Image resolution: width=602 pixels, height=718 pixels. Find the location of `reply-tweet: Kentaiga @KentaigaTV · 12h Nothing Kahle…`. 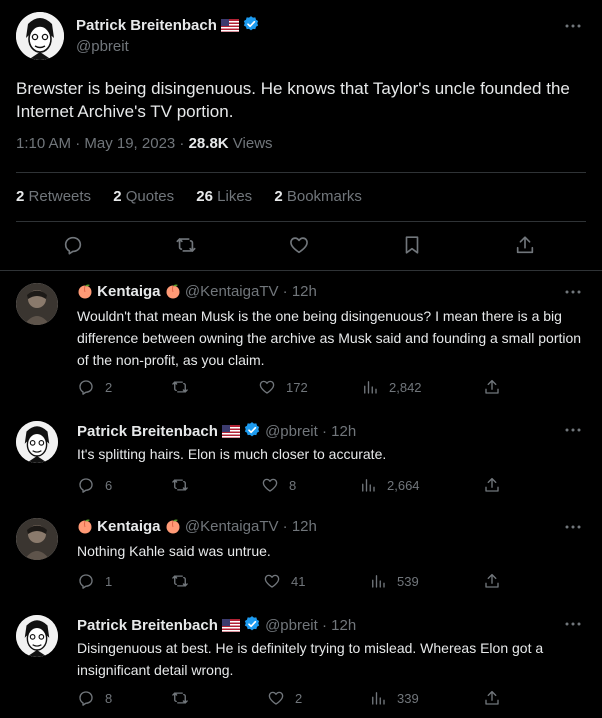

reply-tweet: Kentaiga @KentaigaTV · 12h Nothing Kahle… is located at coordinates (301, 555).